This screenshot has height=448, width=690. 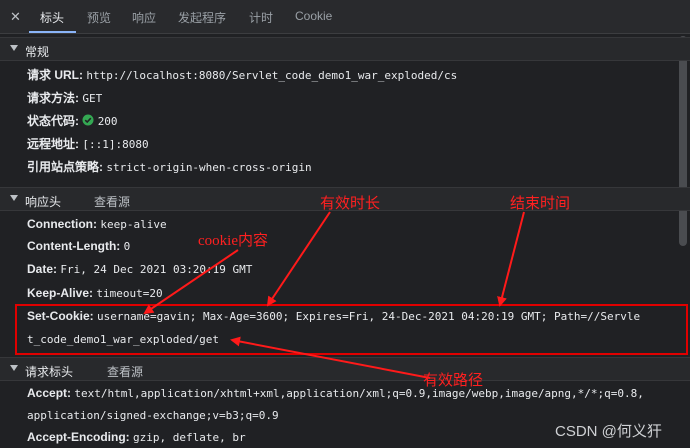 What do you see at coordinates (330, 357) in the screenshot?
I see `arrow-to-path` at bounding box center [330, 357].